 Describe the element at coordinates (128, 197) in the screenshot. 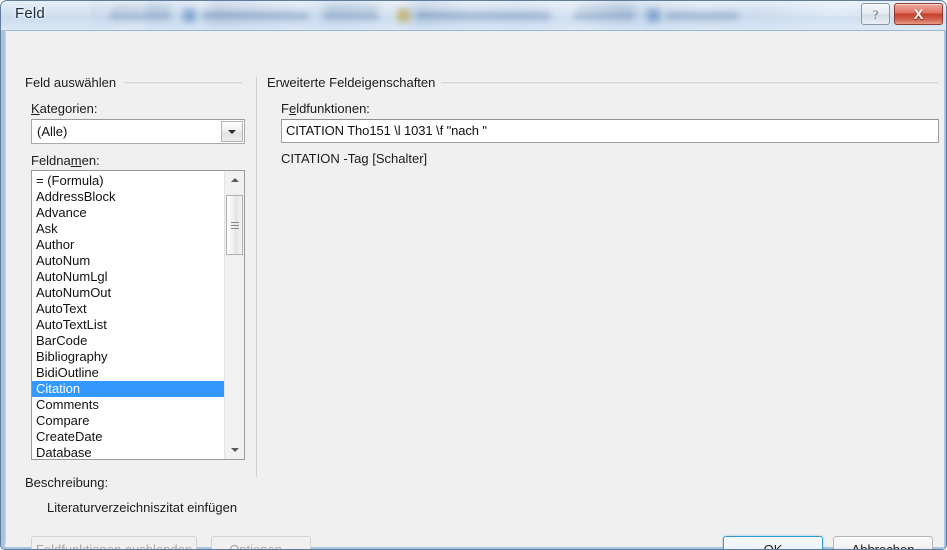

I see `list-item: AddressBlock` at that location.